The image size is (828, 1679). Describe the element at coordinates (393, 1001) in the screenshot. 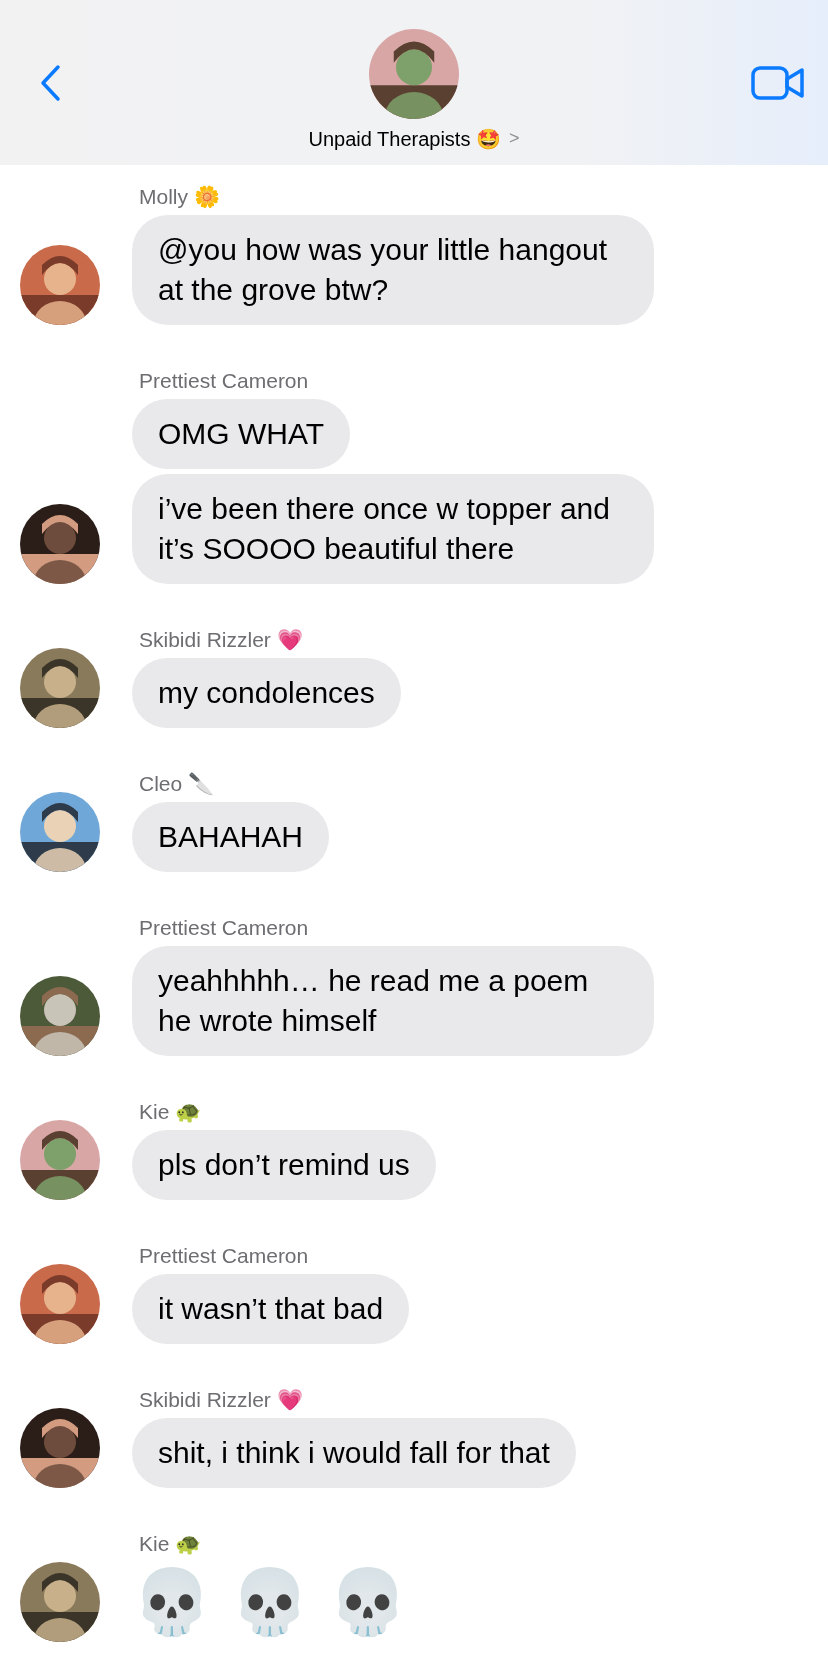

I see `message-bubble: yeahhhhh… he read me a poem he wrote himself` at that location.